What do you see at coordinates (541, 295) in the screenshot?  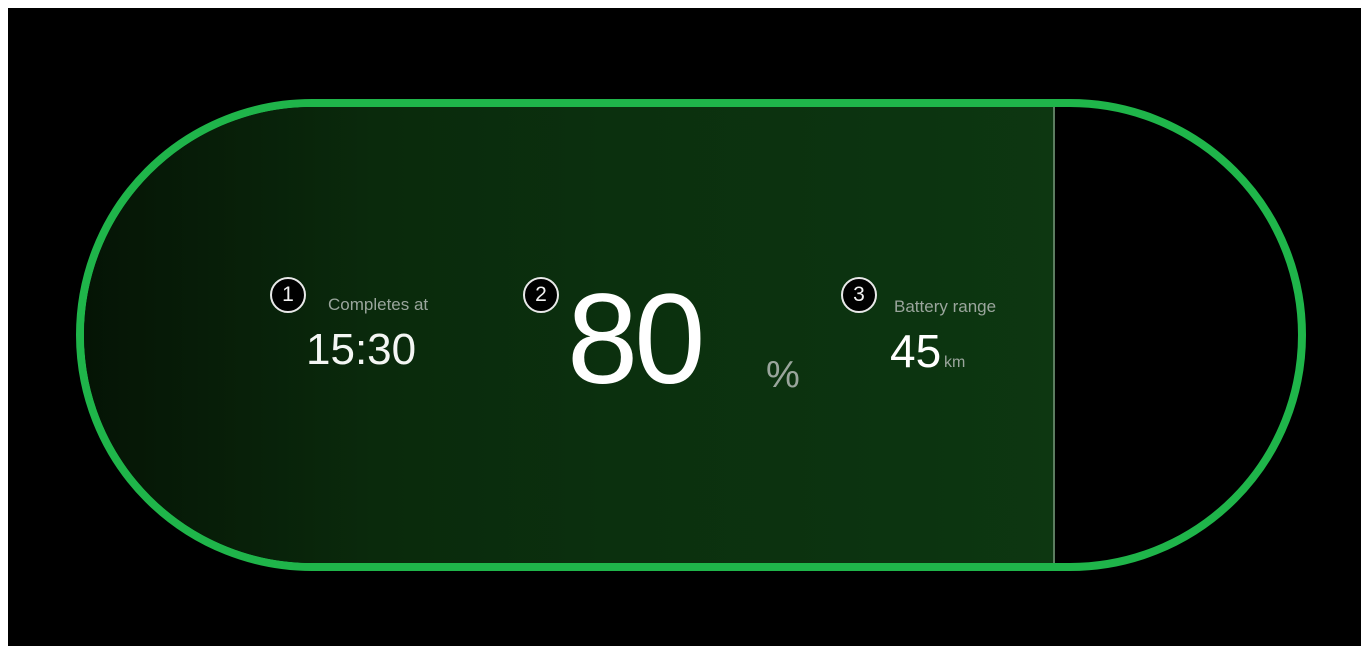 I see `callout-marker-2: 2` at bounding box center [541, 295].